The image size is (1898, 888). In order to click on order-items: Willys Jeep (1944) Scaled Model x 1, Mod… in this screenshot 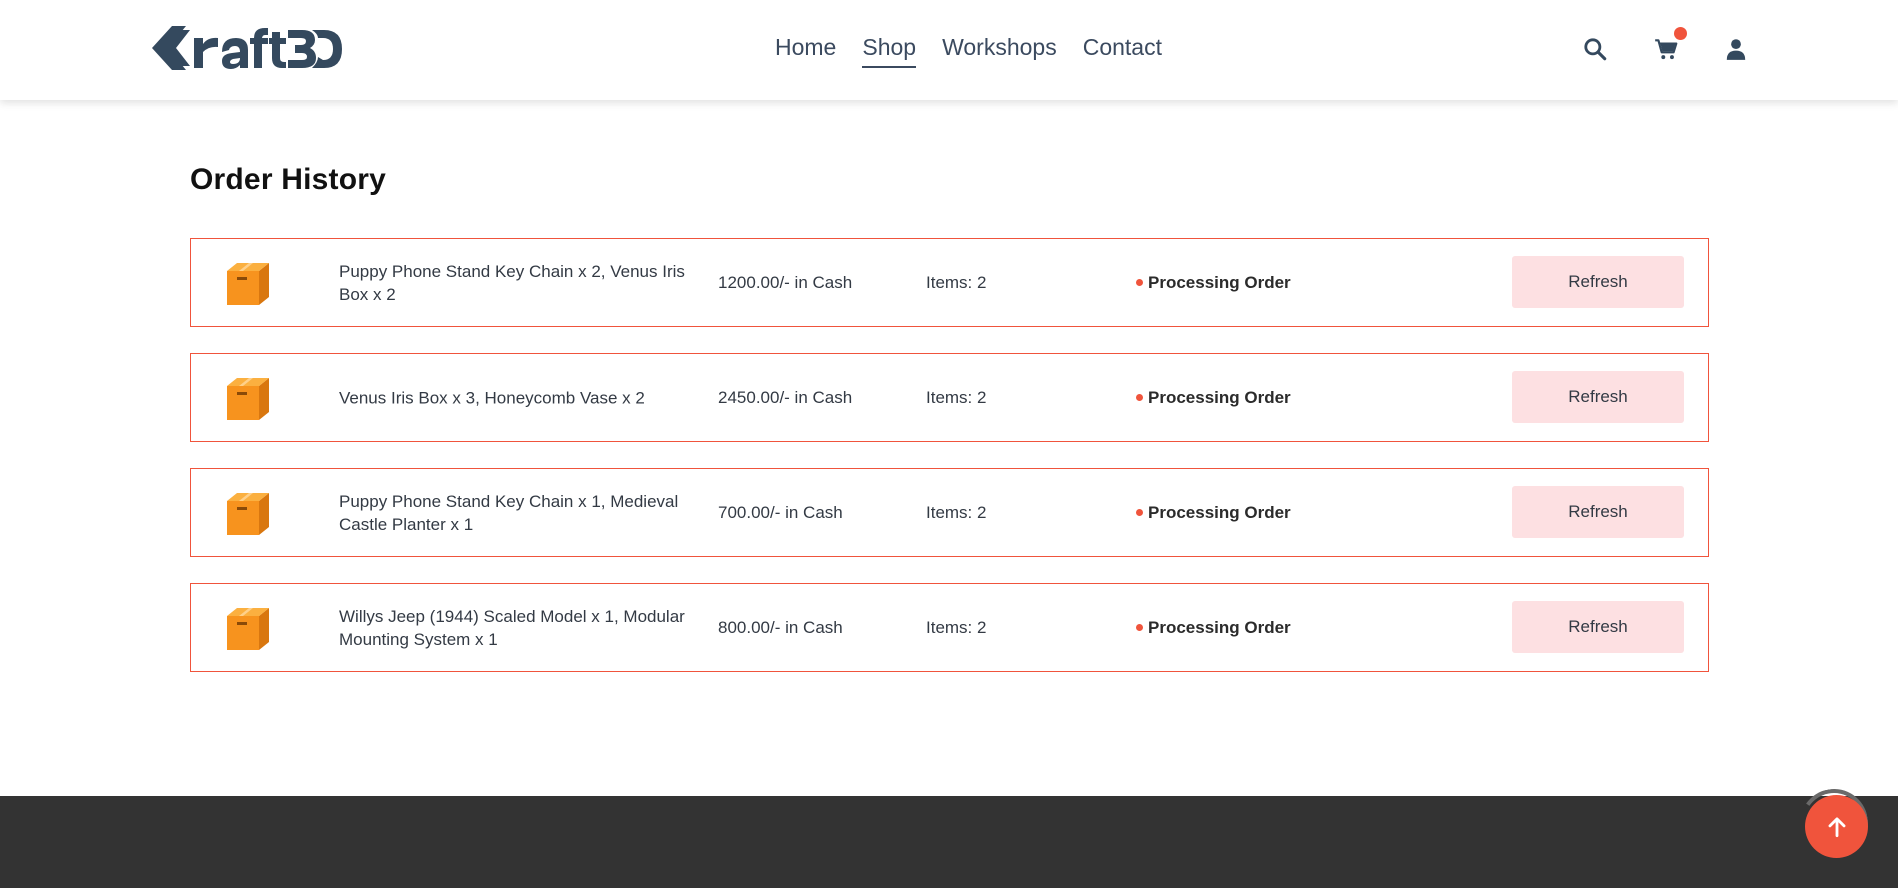, I will do `click(512, 627)`.